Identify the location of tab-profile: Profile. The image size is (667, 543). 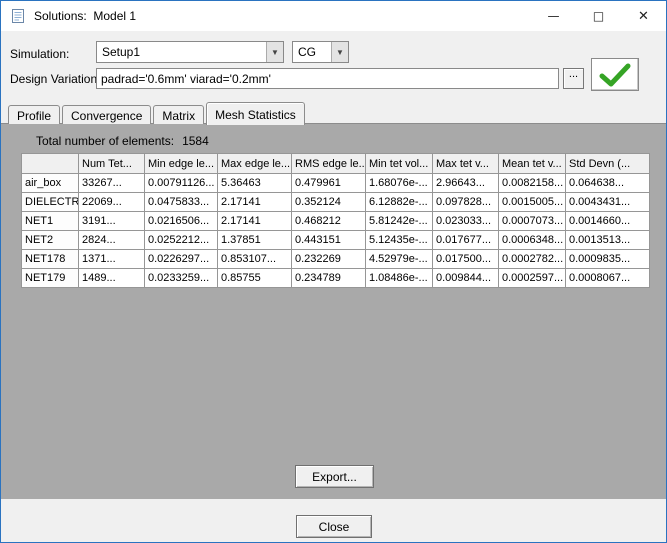
(34, 114).